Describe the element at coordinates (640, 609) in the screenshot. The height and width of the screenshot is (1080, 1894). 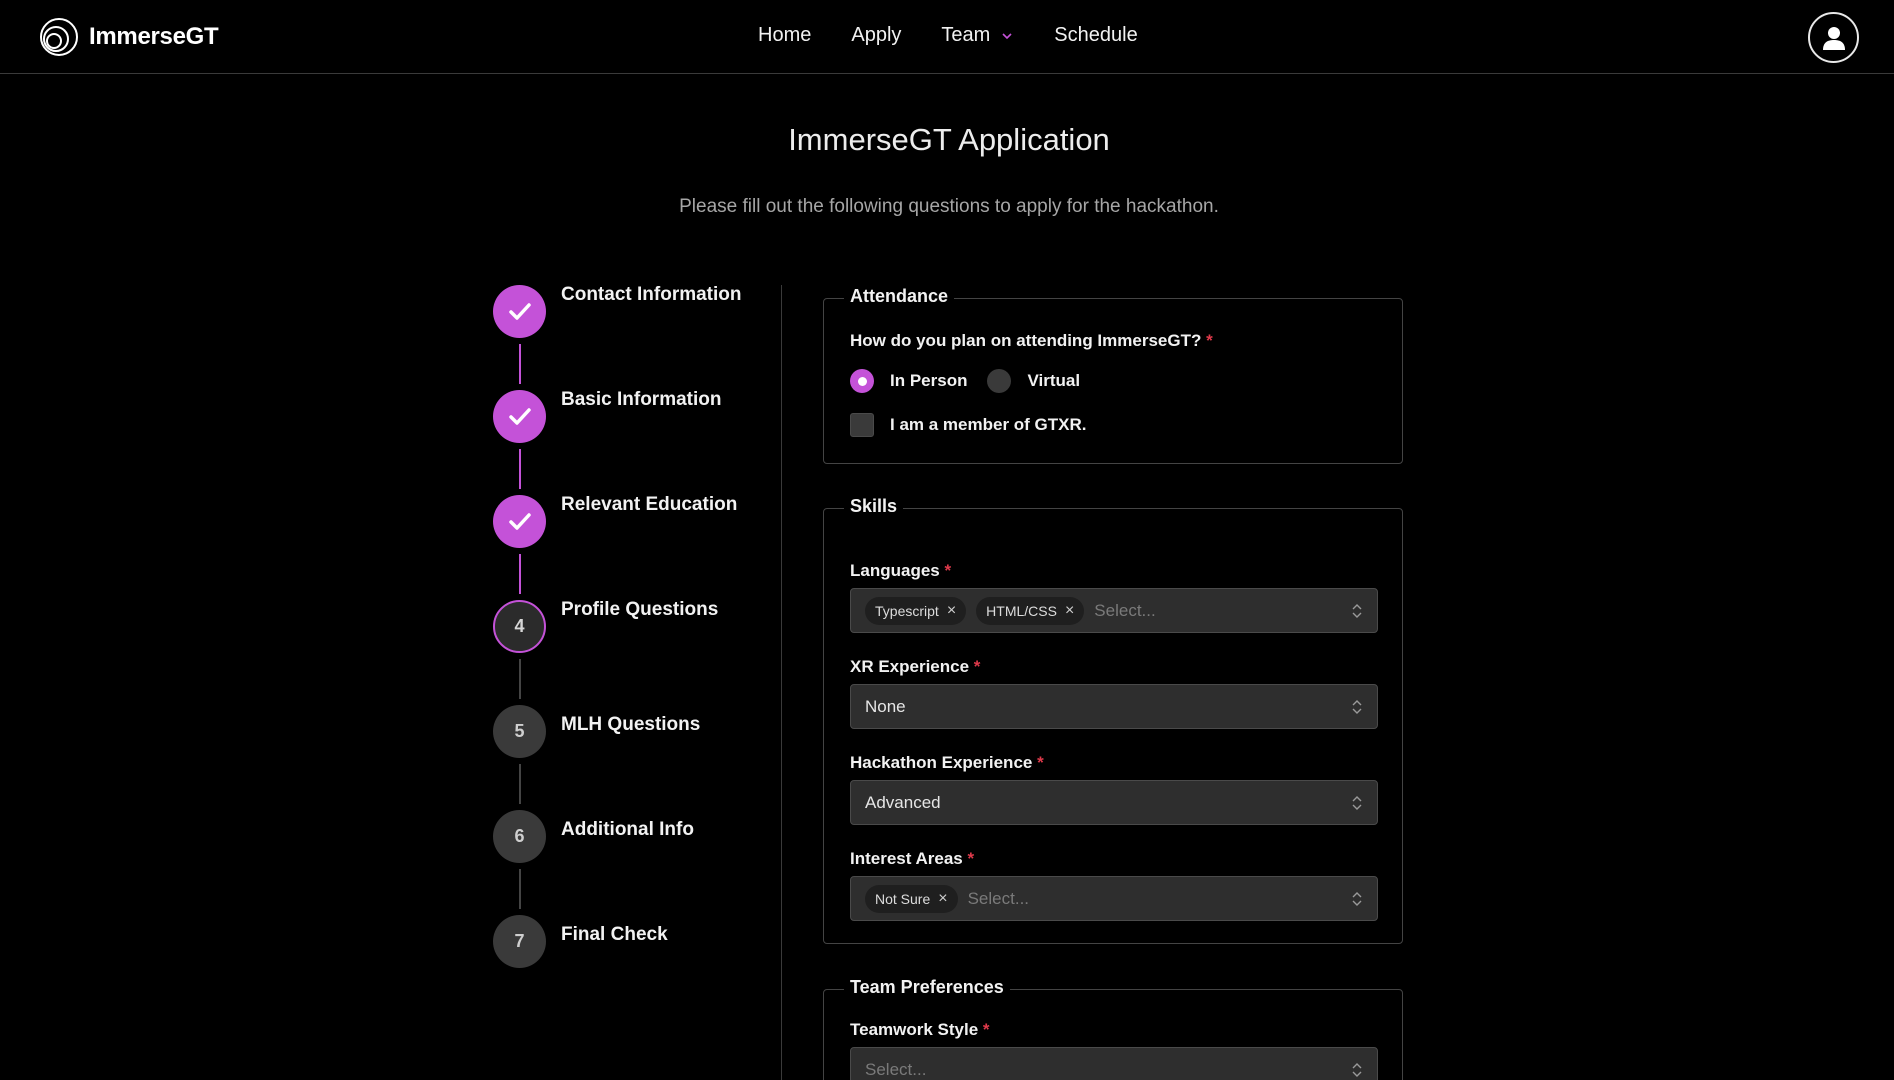
I see `step-label: Profile Questions` at that location.